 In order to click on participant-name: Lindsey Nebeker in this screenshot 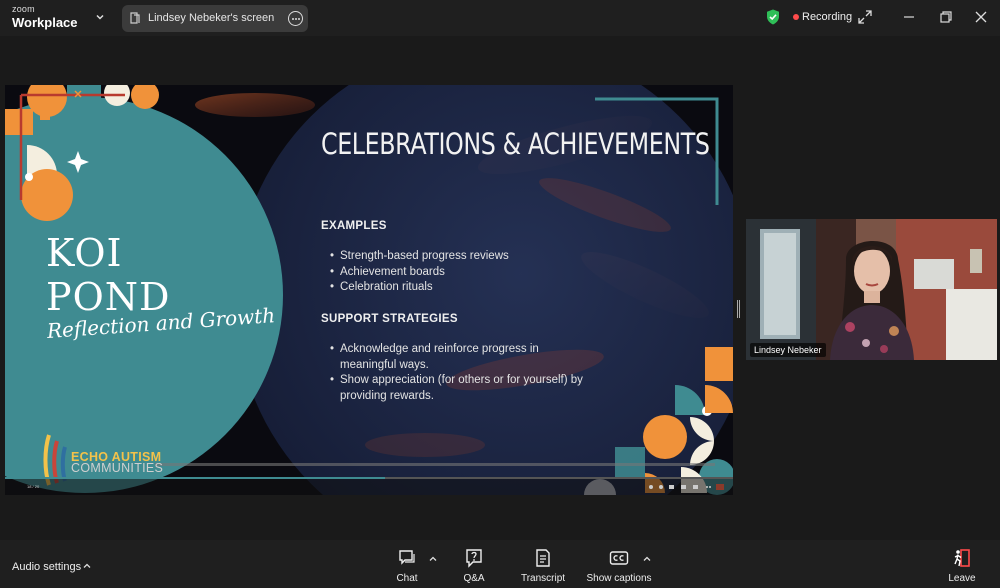, I will do `click(788, 350)`.